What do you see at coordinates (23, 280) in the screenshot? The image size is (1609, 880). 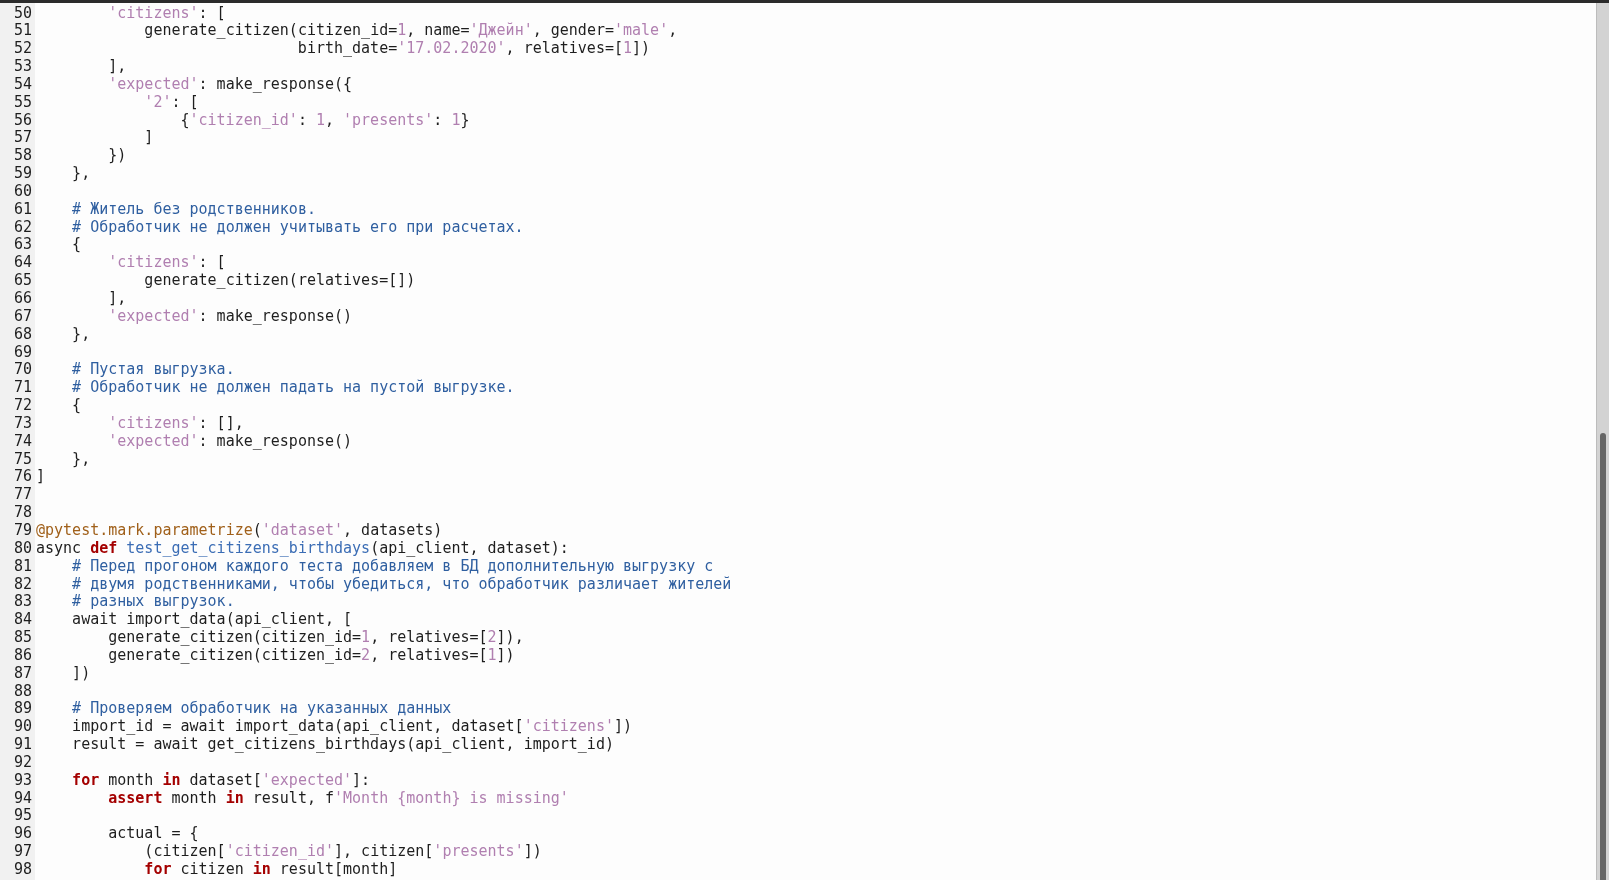 I see `line-number: 65` at bounding box center [23, 280].